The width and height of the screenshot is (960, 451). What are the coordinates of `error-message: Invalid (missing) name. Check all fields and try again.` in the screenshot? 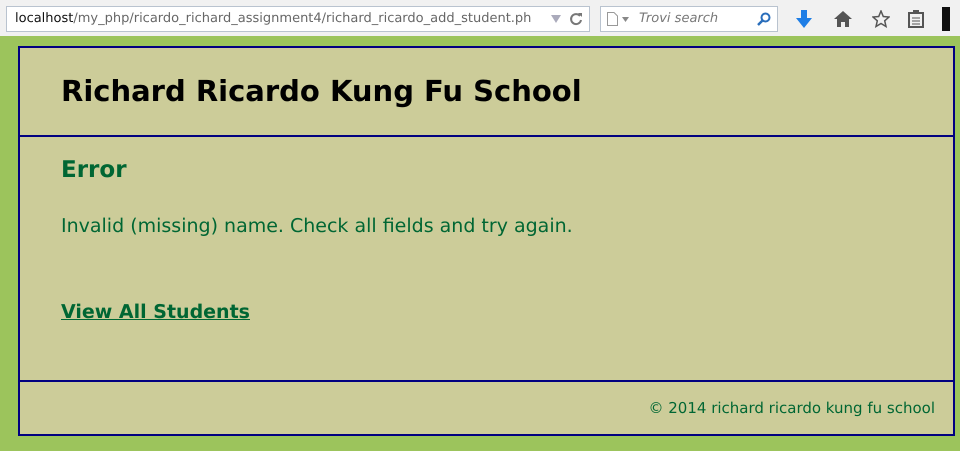 It's located at (317, 226).